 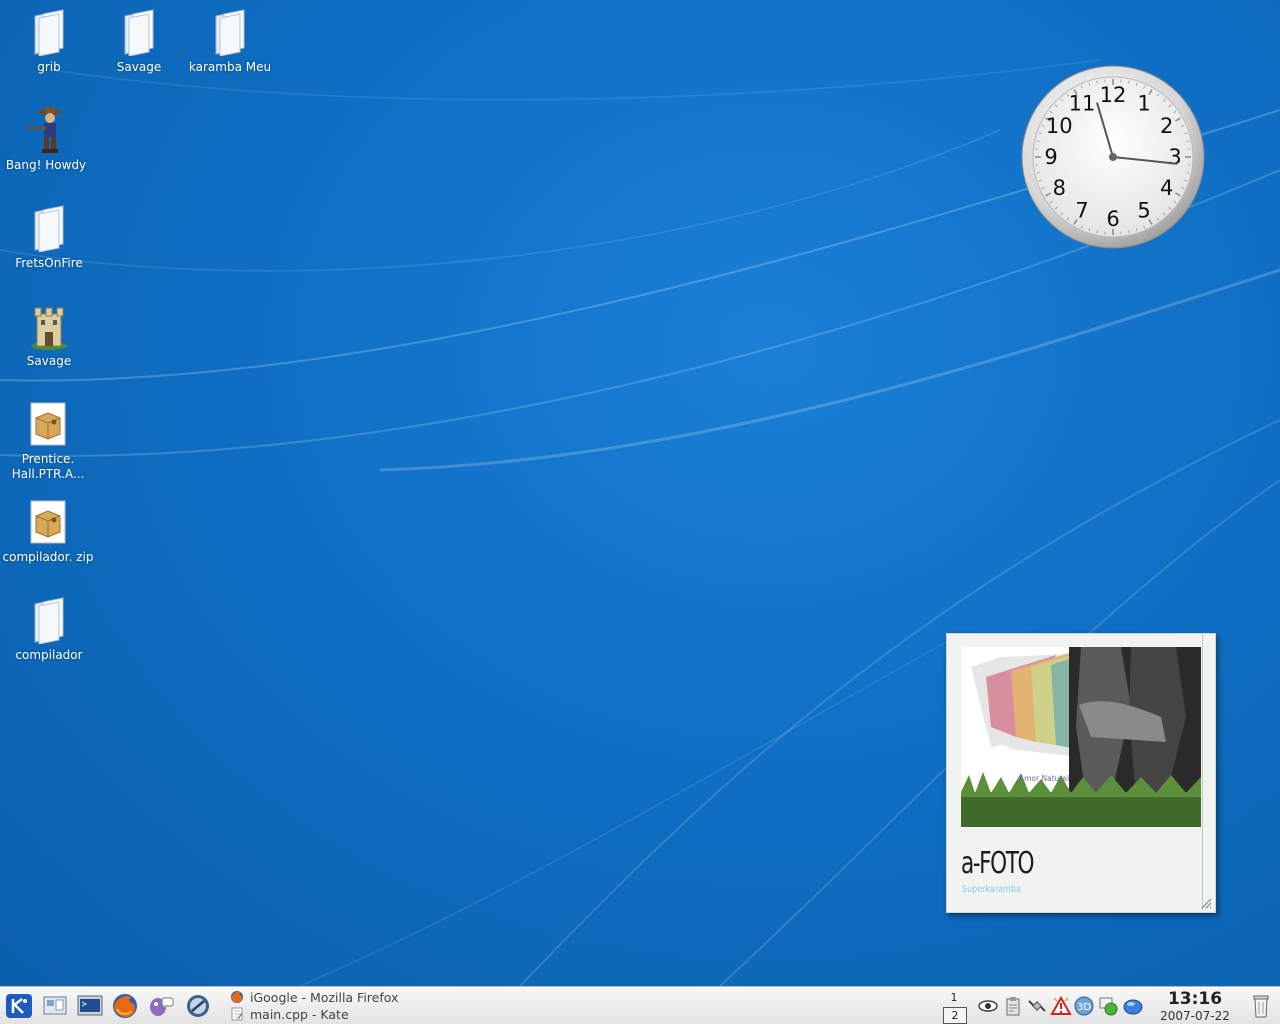 What do you see at coordinates (1202, 772) in the screenshot?
I see `widget-edge` at bounding box center [1202, 772].